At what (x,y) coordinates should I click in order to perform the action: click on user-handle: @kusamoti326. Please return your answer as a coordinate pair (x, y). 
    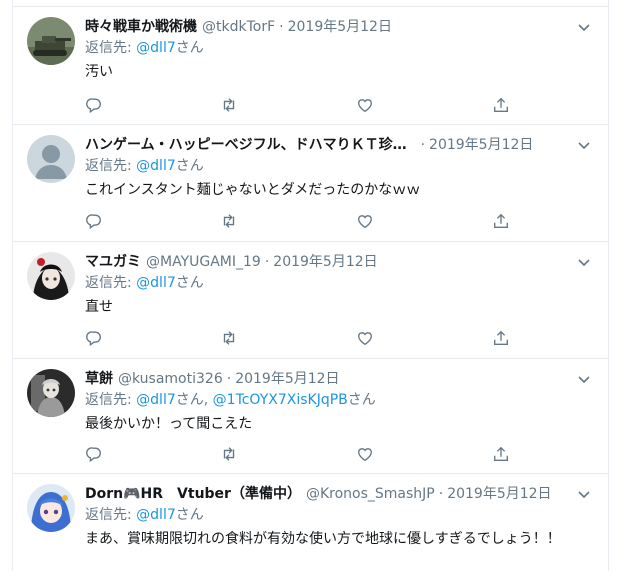
    Looking at the image, I should click on (170, 379).